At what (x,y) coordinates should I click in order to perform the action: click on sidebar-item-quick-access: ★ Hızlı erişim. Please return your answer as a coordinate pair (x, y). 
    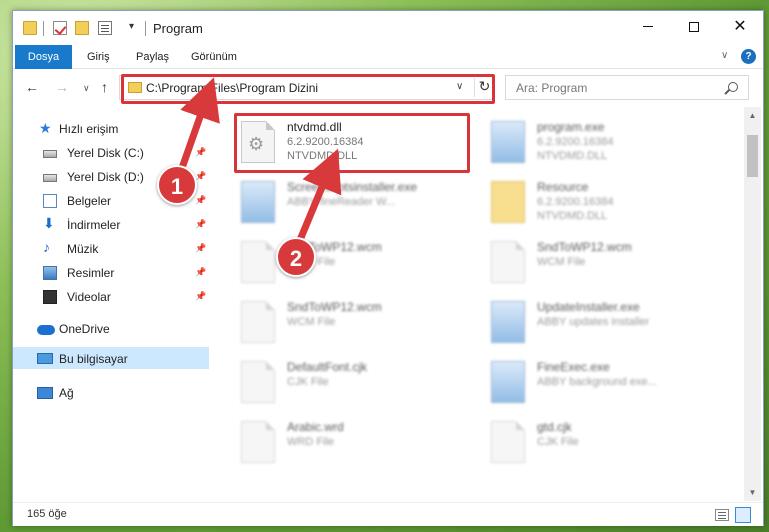
    Looking at the image, I should click on (111, 129).